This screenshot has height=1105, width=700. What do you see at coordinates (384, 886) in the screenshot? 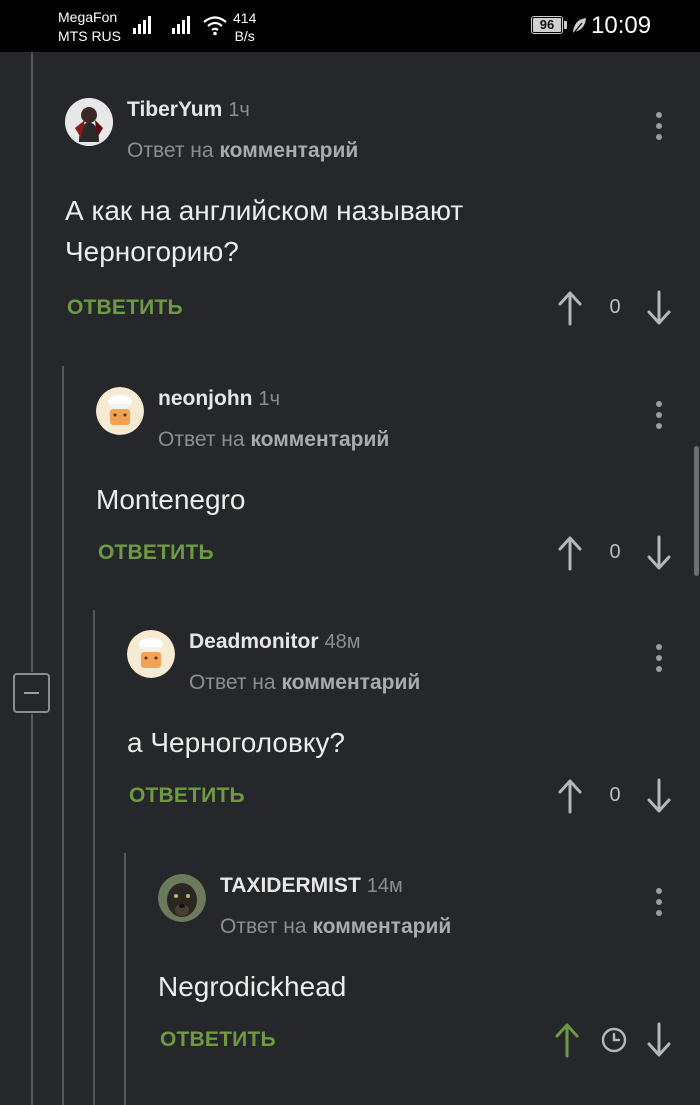
I see `comment-time: 14м` at bounding box center [384, 886].